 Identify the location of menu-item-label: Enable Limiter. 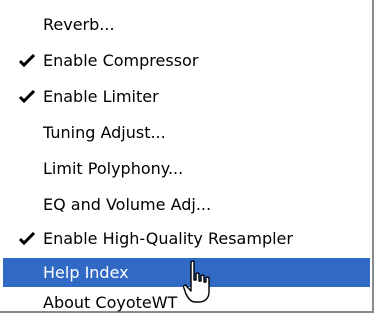
(101, 96).